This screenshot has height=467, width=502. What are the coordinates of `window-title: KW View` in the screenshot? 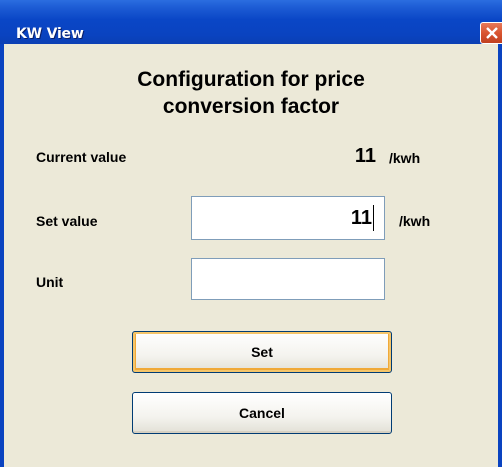 It's located at (50, 34).